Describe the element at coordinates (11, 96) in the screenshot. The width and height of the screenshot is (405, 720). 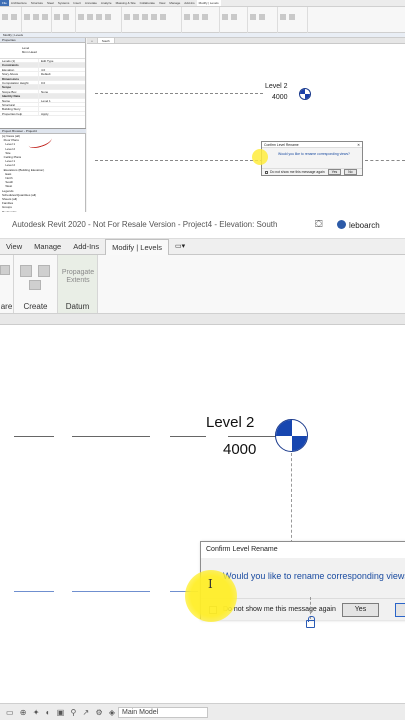
I see `properties-key: Identity Data` at that location.